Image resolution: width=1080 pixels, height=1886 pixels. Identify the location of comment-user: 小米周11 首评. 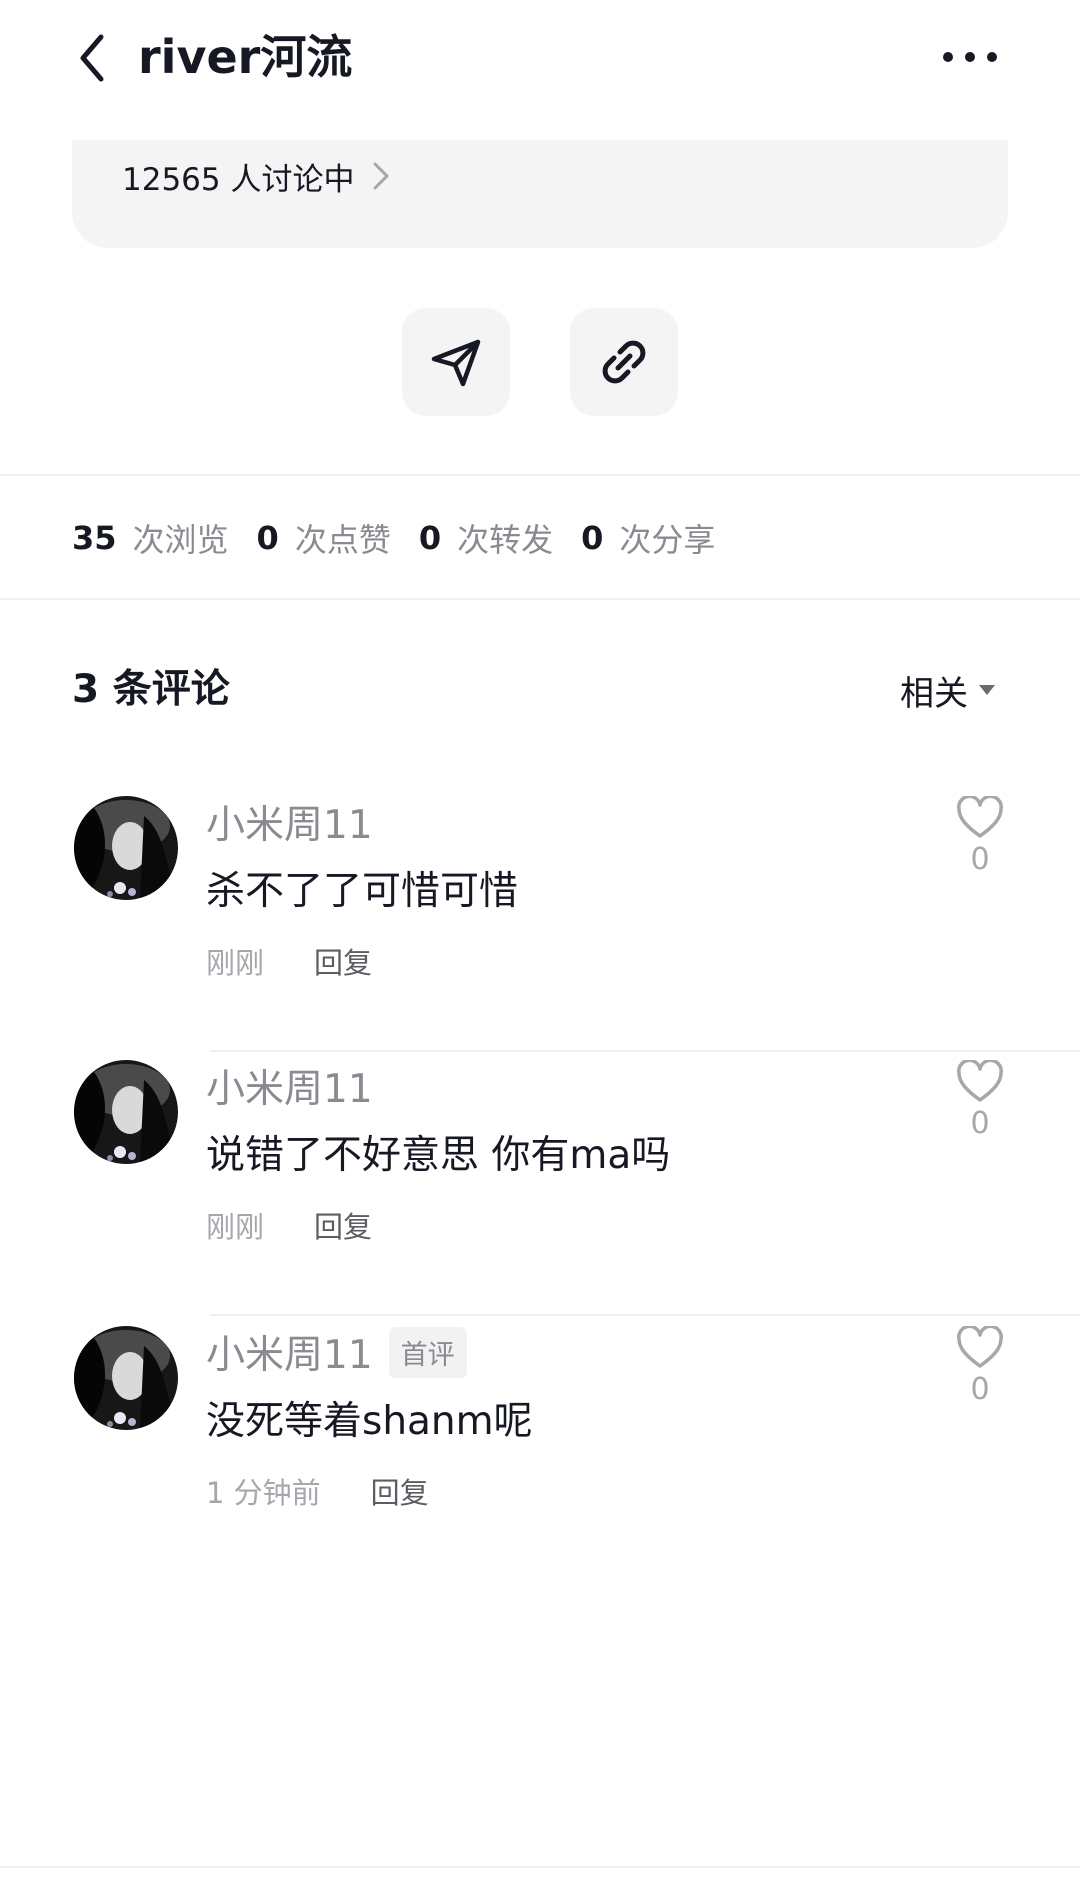
(336, 1352).